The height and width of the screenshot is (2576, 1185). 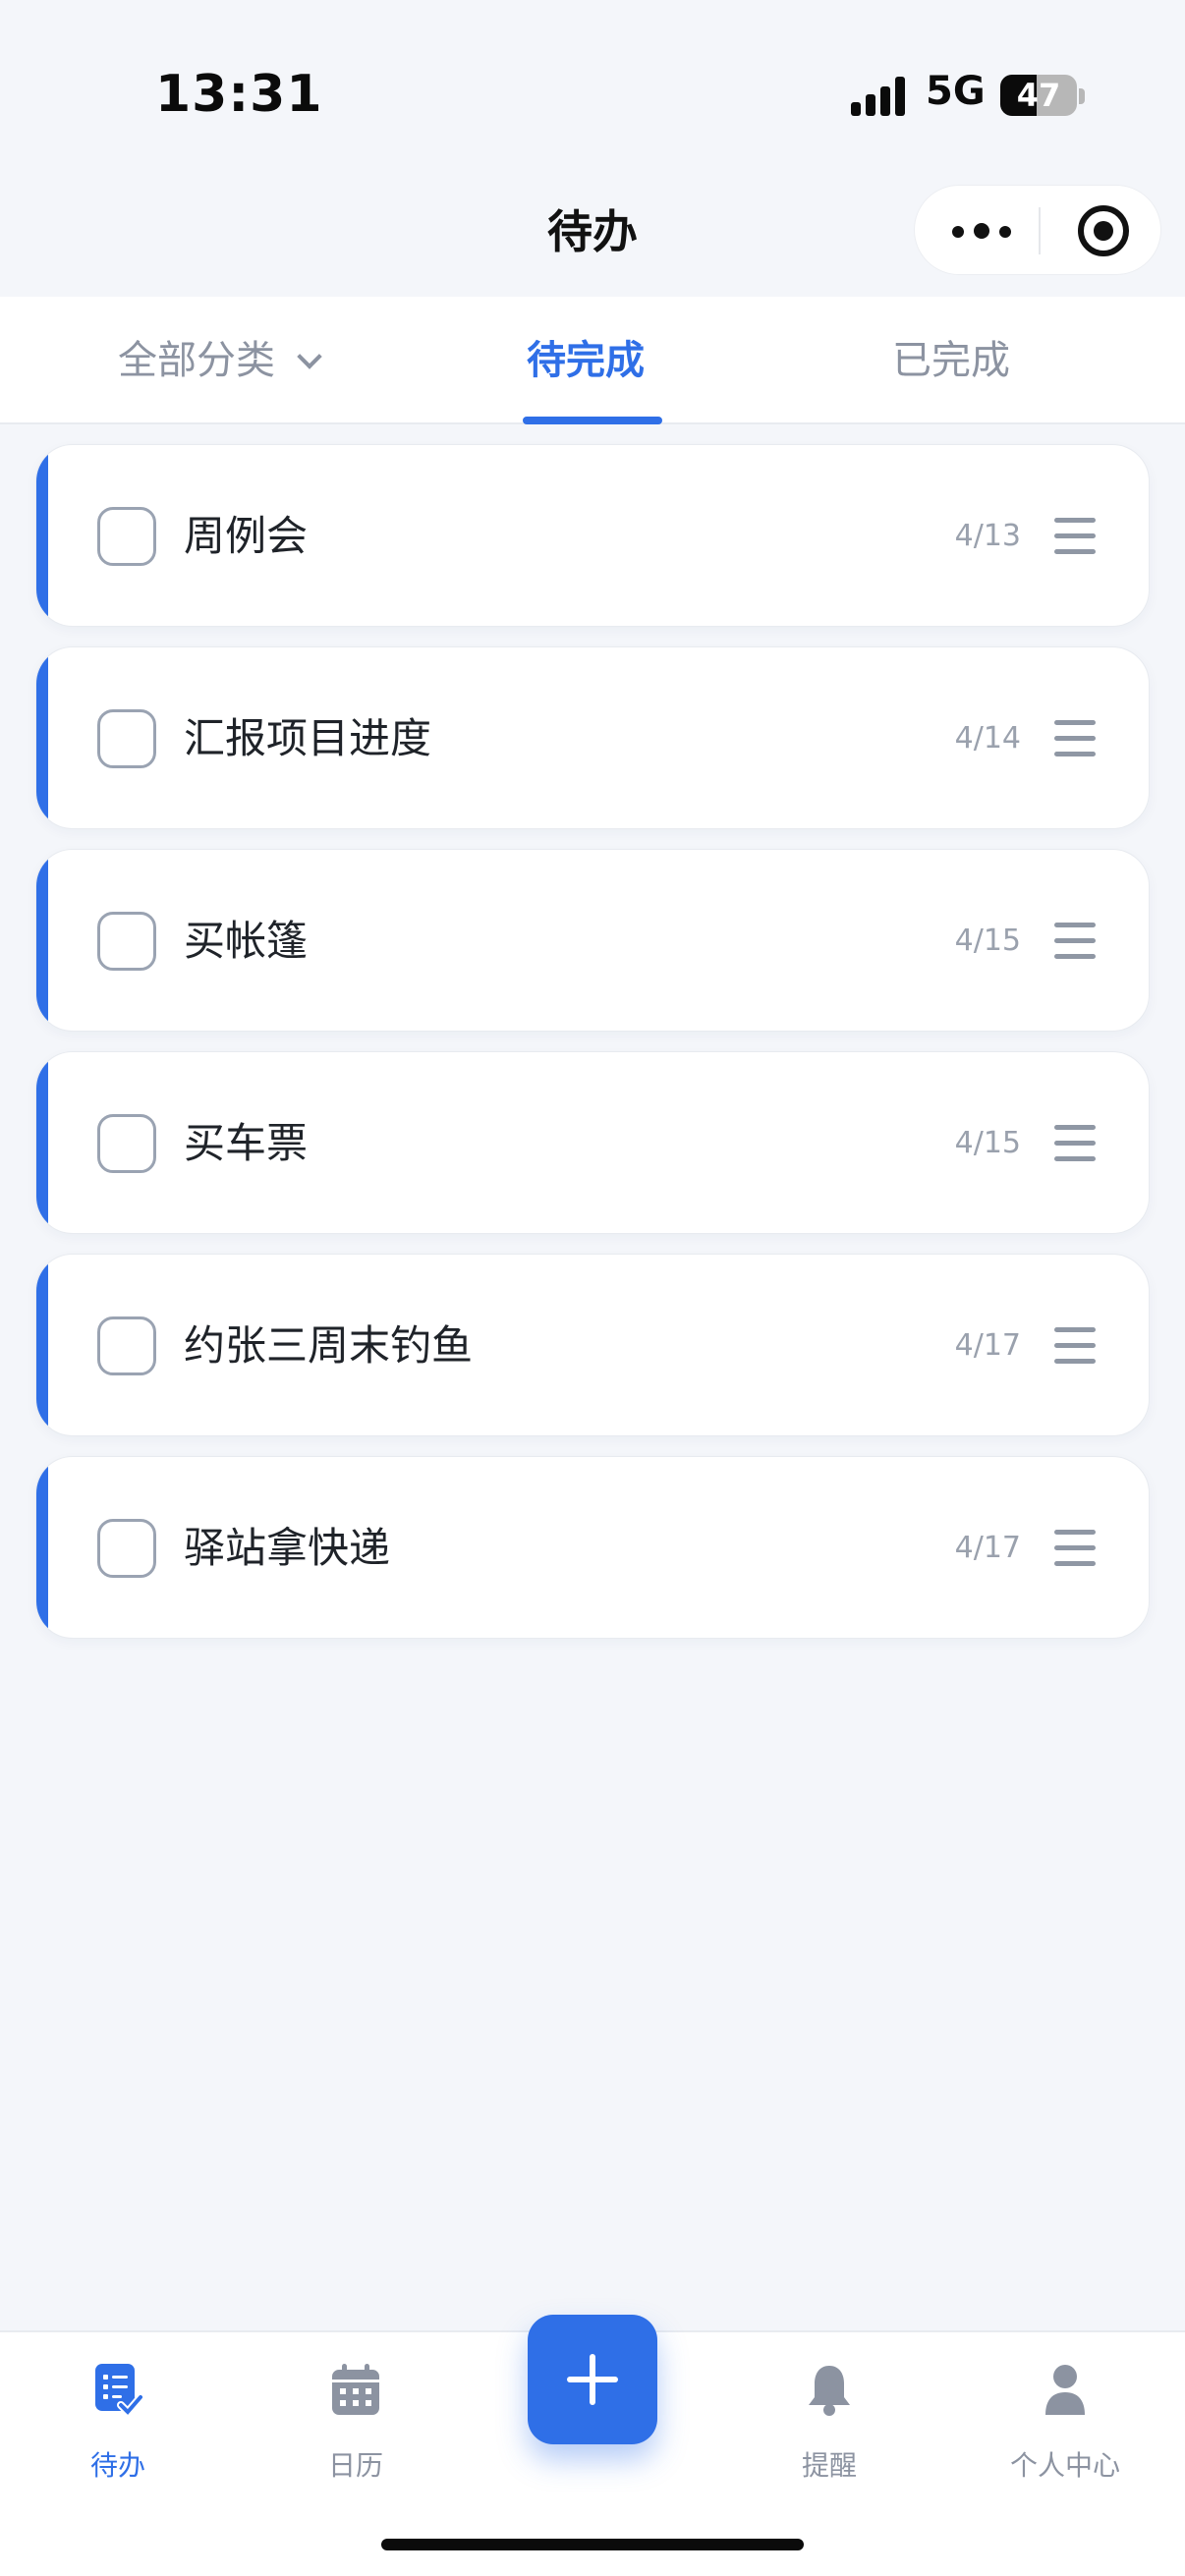 What do you see at coordinates (308, 738) in the screenshot?
I see `todo-title: 汇报项目进度` at bounding box center [308, 738].